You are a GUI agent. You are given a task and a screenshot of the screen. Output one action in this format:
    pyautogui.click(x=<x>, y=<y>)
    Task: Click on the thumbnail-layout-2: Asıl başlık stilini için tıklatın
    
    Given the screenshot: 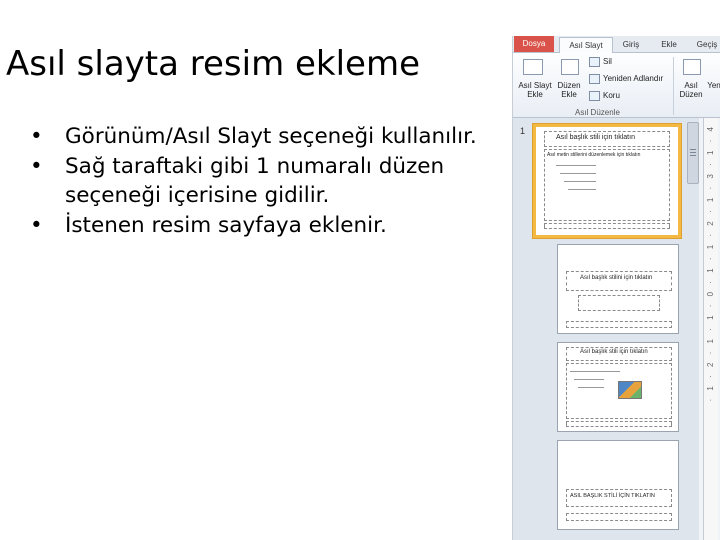 What is the action you would take?
    pyautogui.click(x=618, y=289)
    